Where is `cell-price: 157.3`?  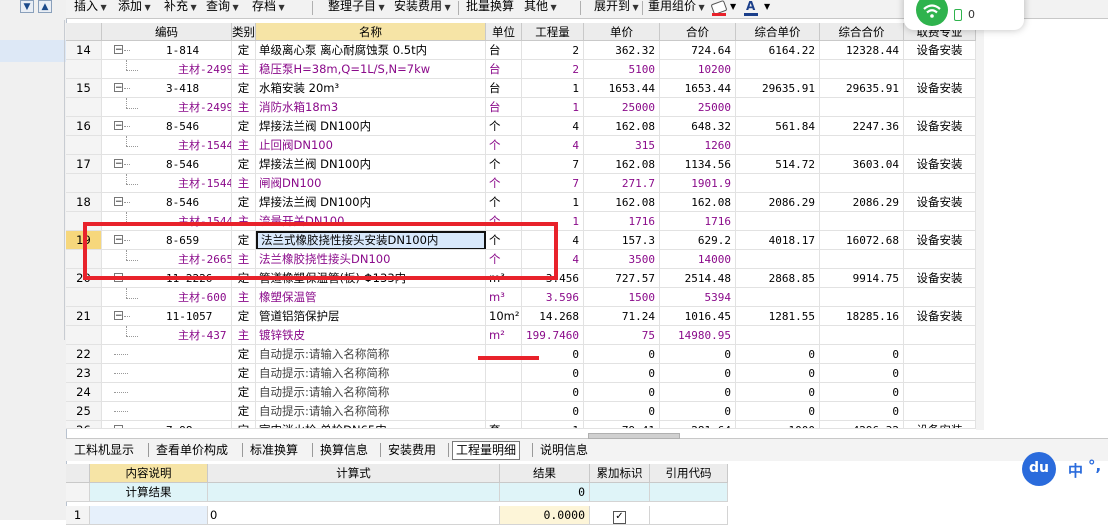 cell-price: 157.3 is located at coordinates (622, 240).